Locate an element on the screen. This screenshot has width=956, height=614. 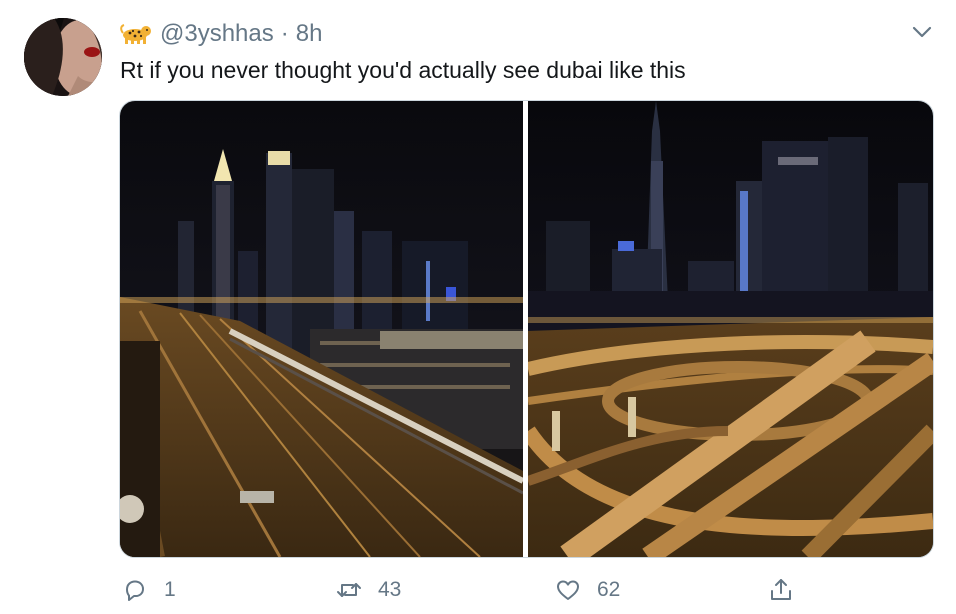
heart-icon is located at coordinates (568, 590).